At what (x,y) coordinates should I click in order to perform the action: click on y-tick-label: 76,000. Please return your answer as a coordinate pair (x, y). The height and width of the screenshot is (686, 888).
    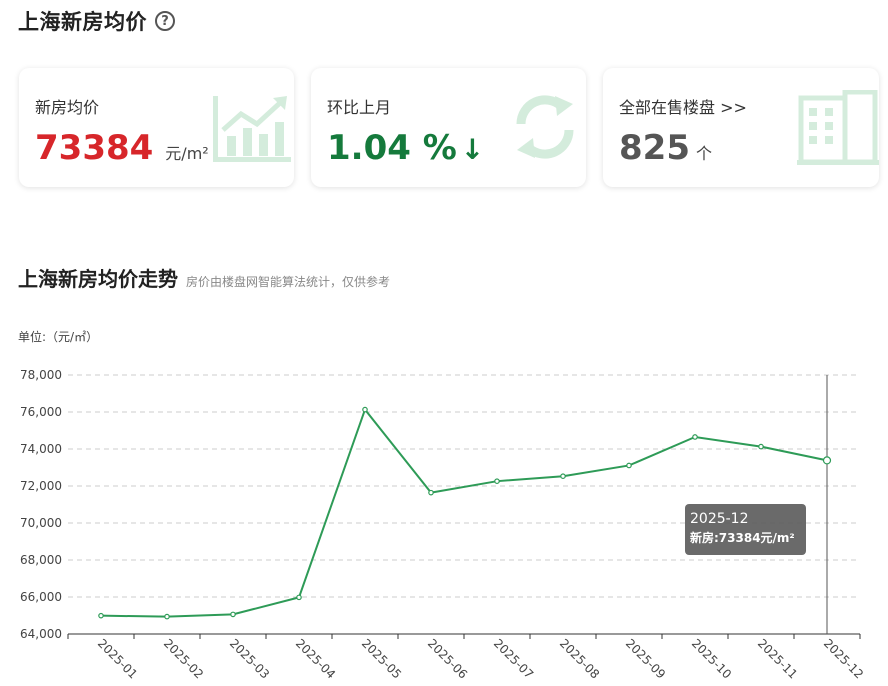
    Looking at the image, I should click on (41, 412).